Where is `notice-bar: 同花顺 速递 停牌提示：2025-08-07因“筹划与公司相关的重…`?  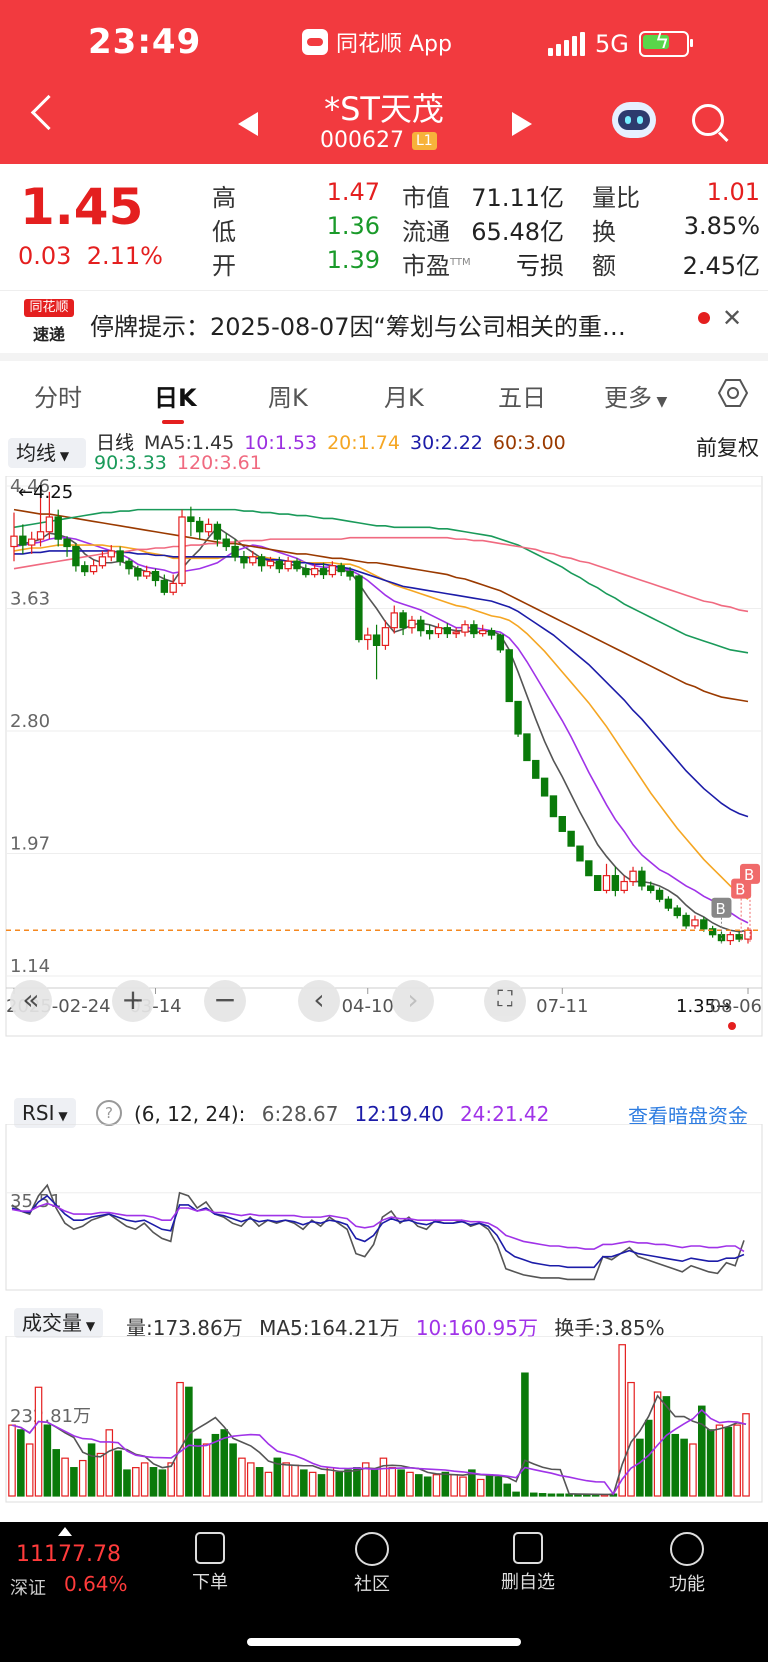
notice-bar: 同花顺 速递 停牌提示：2025-08-07因“筹划与公司相关的重… is located at coordinates (384, 325).